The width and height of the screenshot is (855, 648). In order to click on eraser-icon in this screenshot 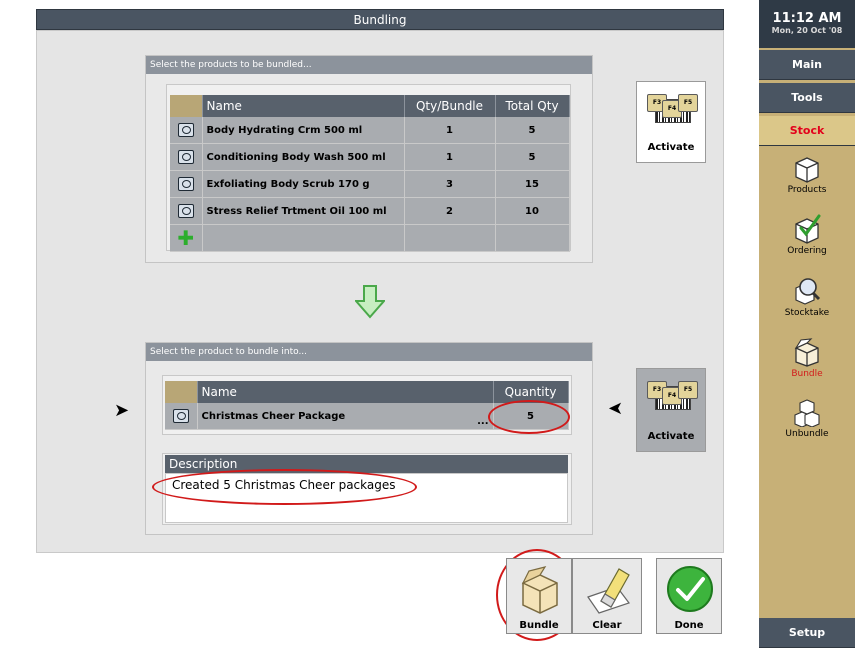, I will do `click(608, 591)`.